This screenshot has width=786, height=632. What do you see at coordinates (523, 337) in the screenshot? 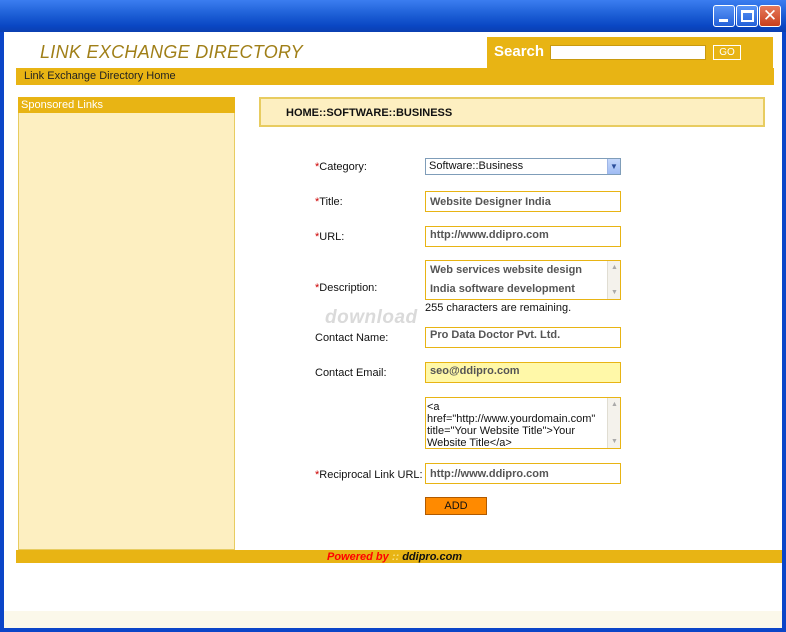
I see `contact-name-input: Pro Data Doctor Pvt. Ltd.` at bounding box center [523, 337].